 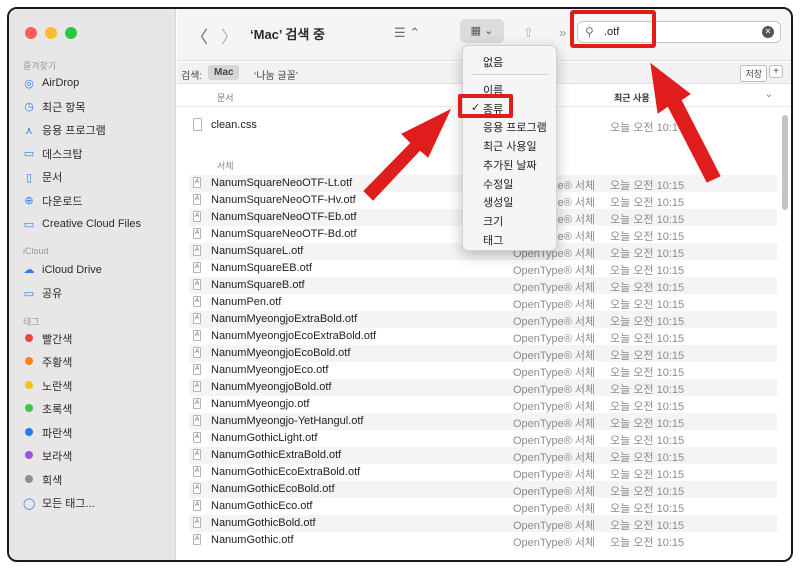 I want to click on back-button: 〈, so click(x=199, y=35).